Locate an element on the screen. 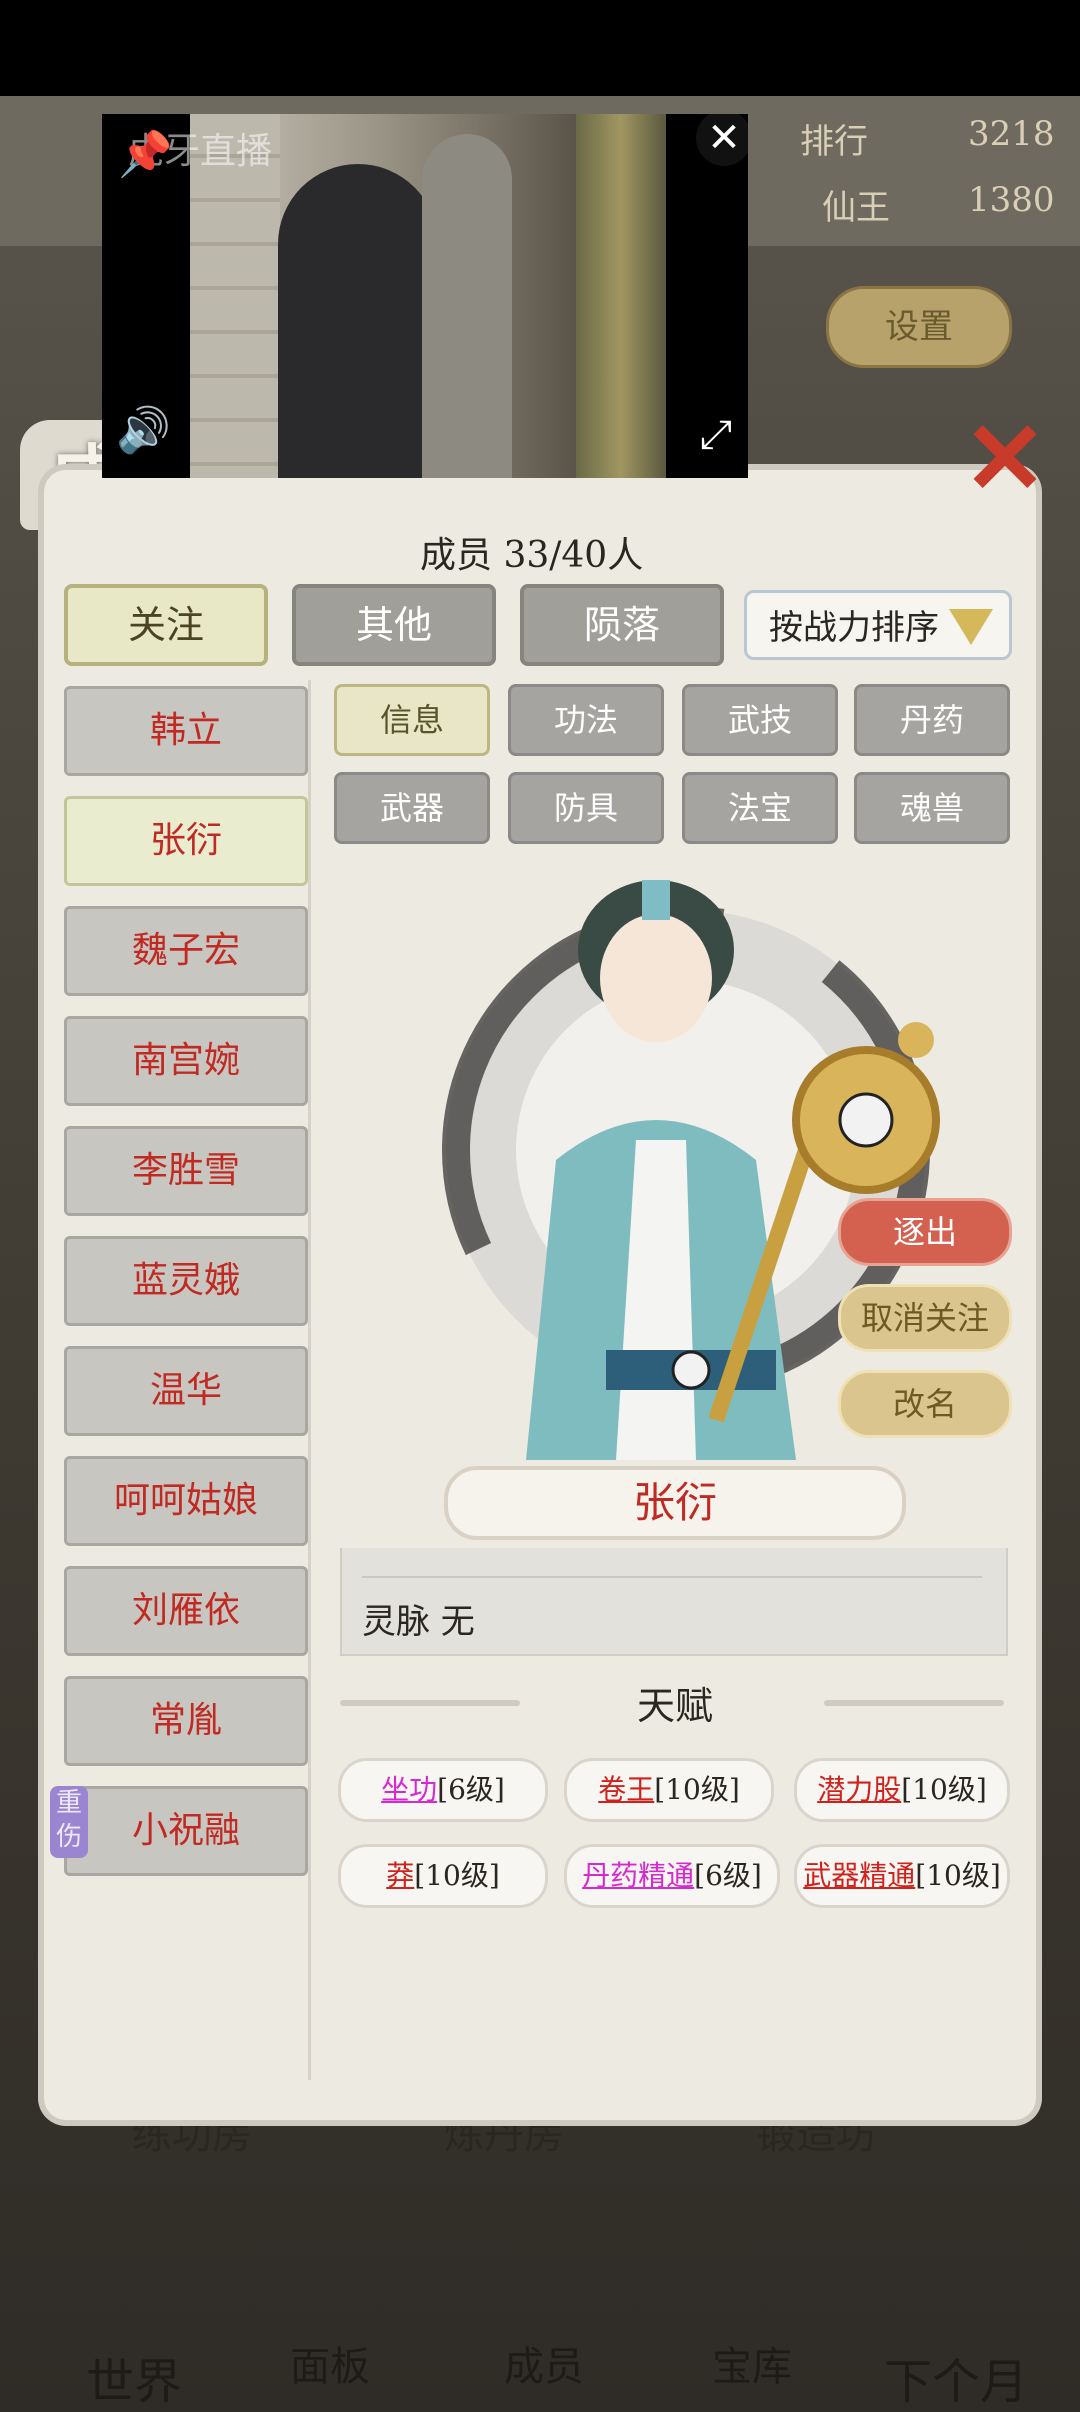 The width and height of the screenshot is (1080, 2412). tab-following: 关注 is located at coordinates (166, 625).